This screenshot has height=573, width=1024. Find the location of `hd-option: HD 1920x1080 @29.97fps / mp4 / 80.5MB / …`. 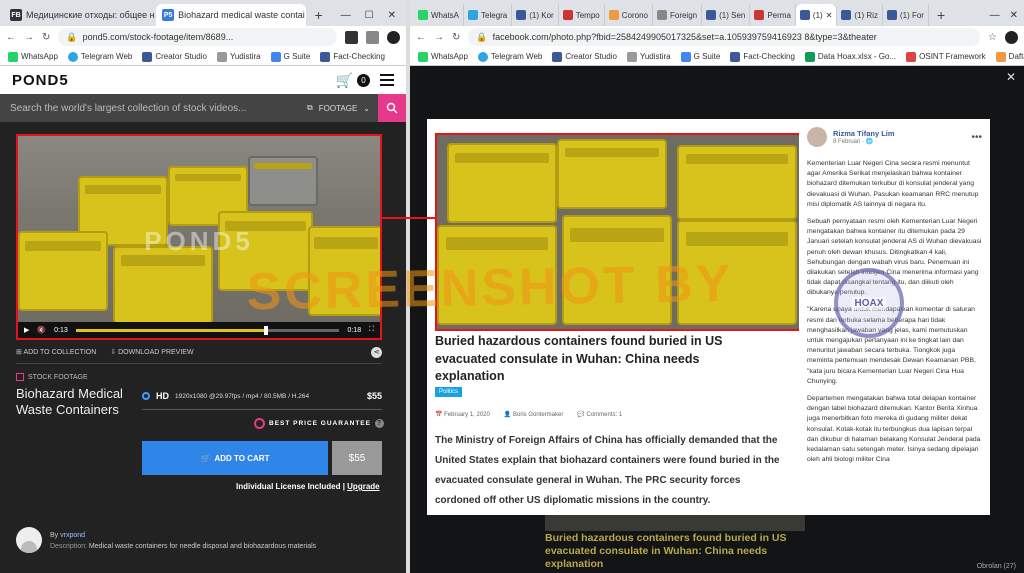

hd-option: HD 1920x1080 @29.97fps / mp4 / 80.5MB / … is located at coordinates (262, 396).